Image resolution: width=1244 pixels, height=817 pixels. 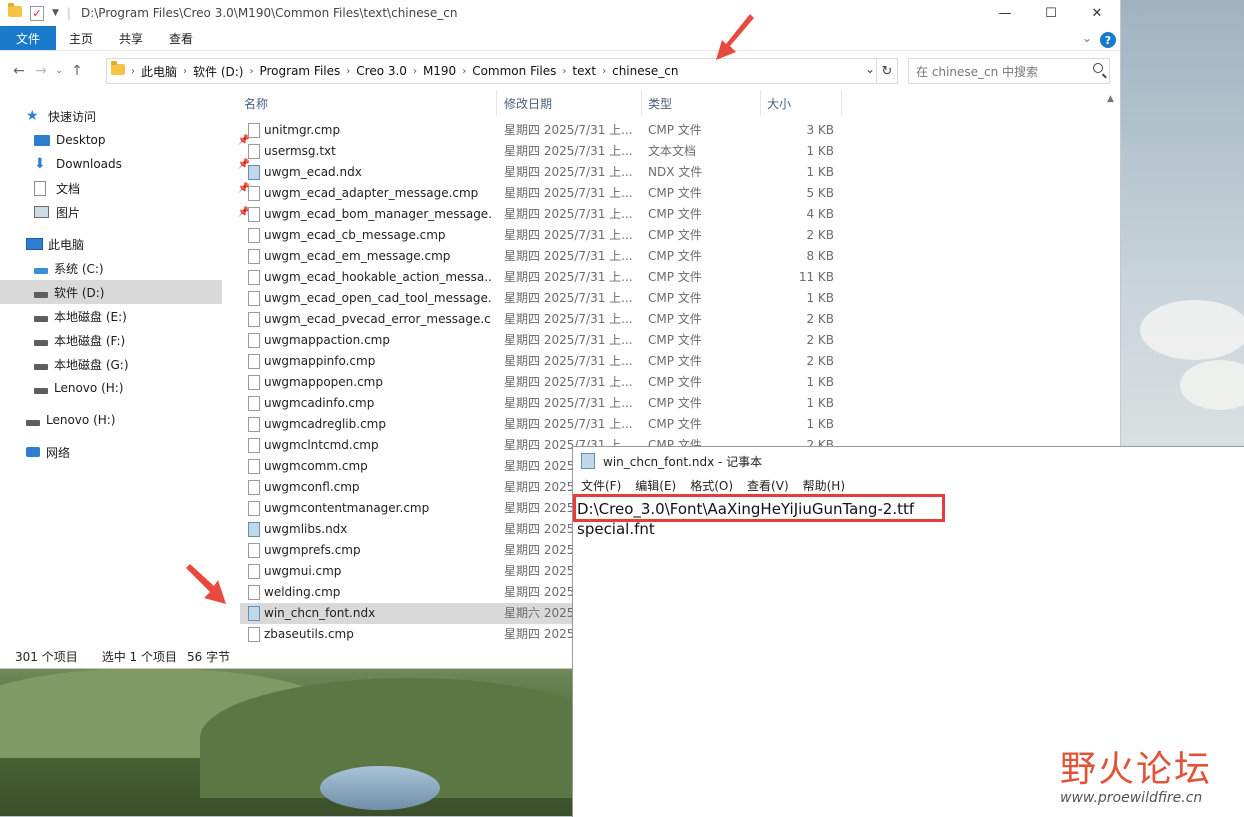 What do you see at coordinates (675, 193) in the screenshot?
I see `file-type: CMP 文件` at bounding box center [675, 193].